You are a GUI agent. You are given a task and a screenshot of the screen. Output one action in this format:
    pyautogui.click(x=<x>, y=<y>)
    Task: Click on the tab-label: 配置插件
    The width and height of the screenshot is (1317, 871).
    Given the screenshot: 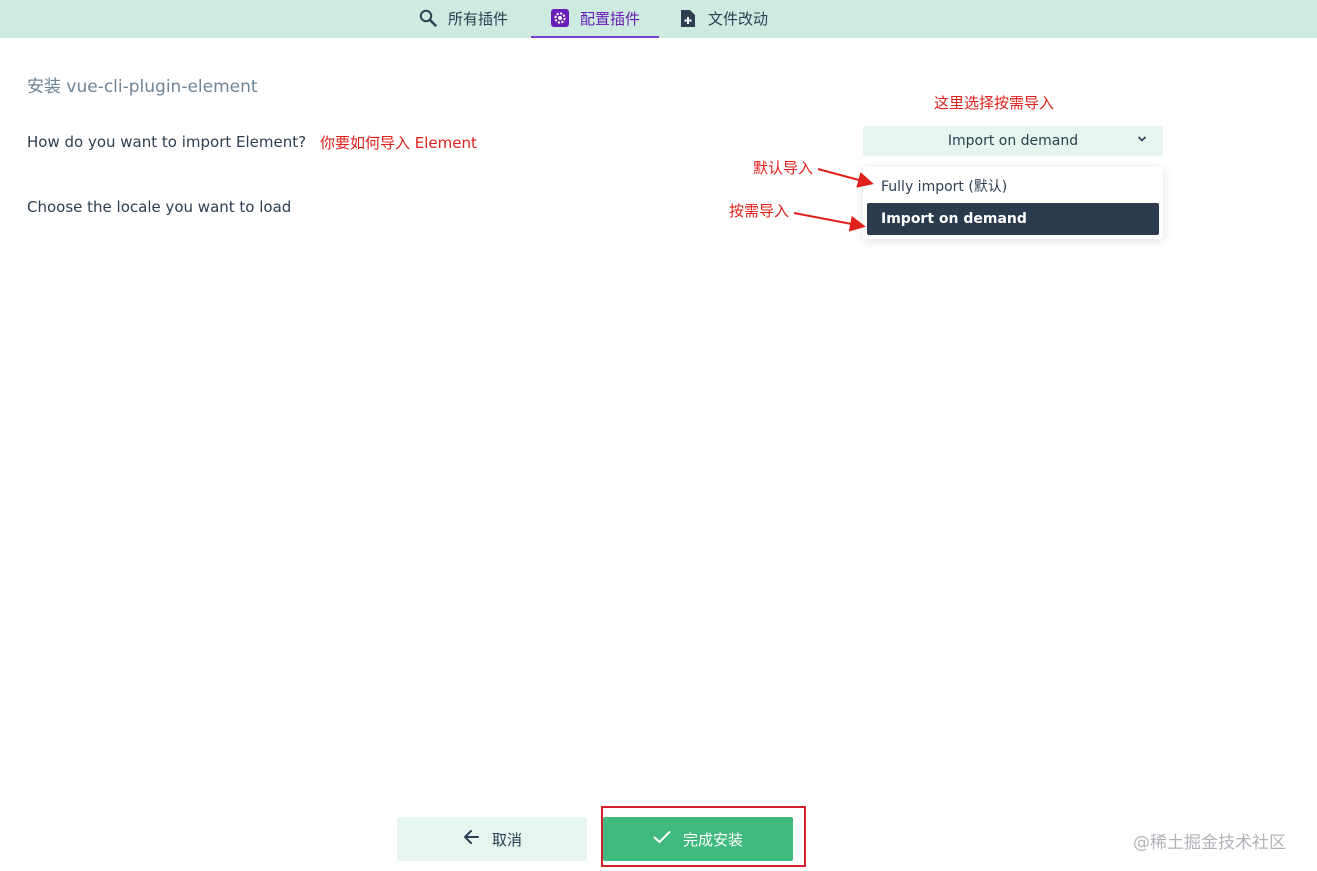 What is the action you would take?
    pyautogui.click(x=609, y=18)
    